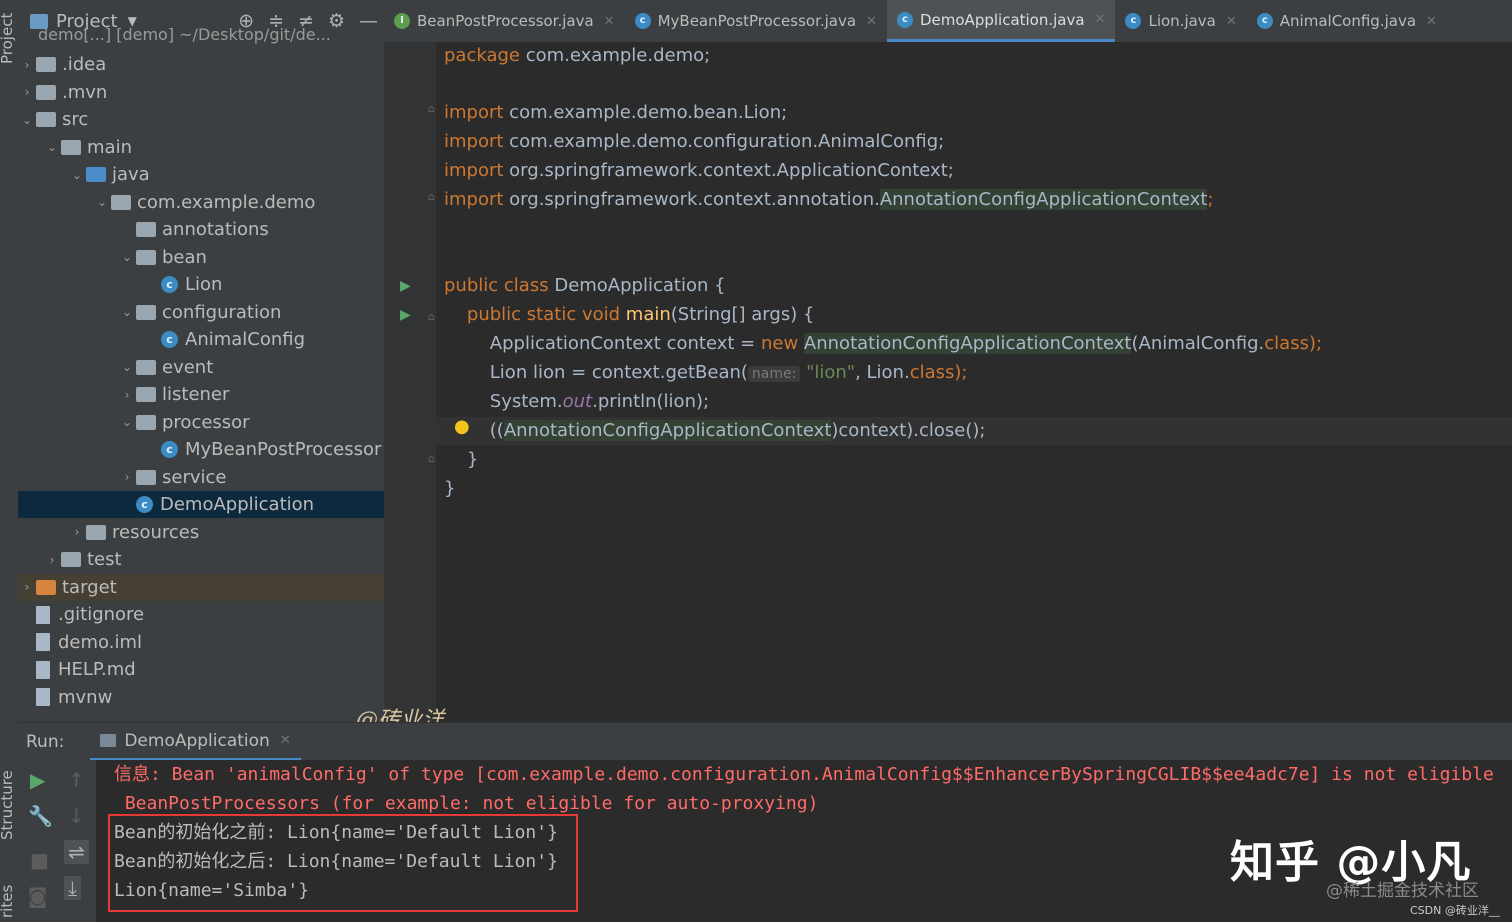 The height and width of the screenshot is (922, 1512). Describe the element at coordinates (201, 559) in the screenshot. I see `tree-item-test: › test` at that location.